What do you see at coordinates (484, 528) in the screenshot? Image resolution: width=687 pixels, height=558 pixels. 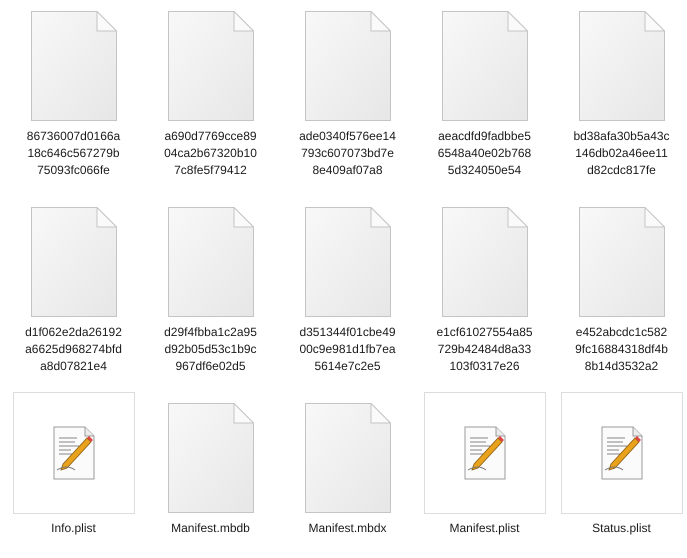 I see `file-name: Manifest.plist` at bounding box center [484, 528].